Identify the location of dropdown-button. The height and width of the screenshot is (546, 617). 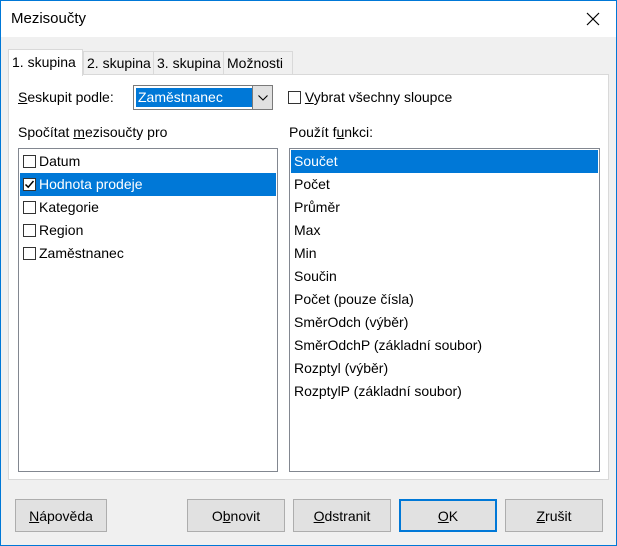
(262, 97).